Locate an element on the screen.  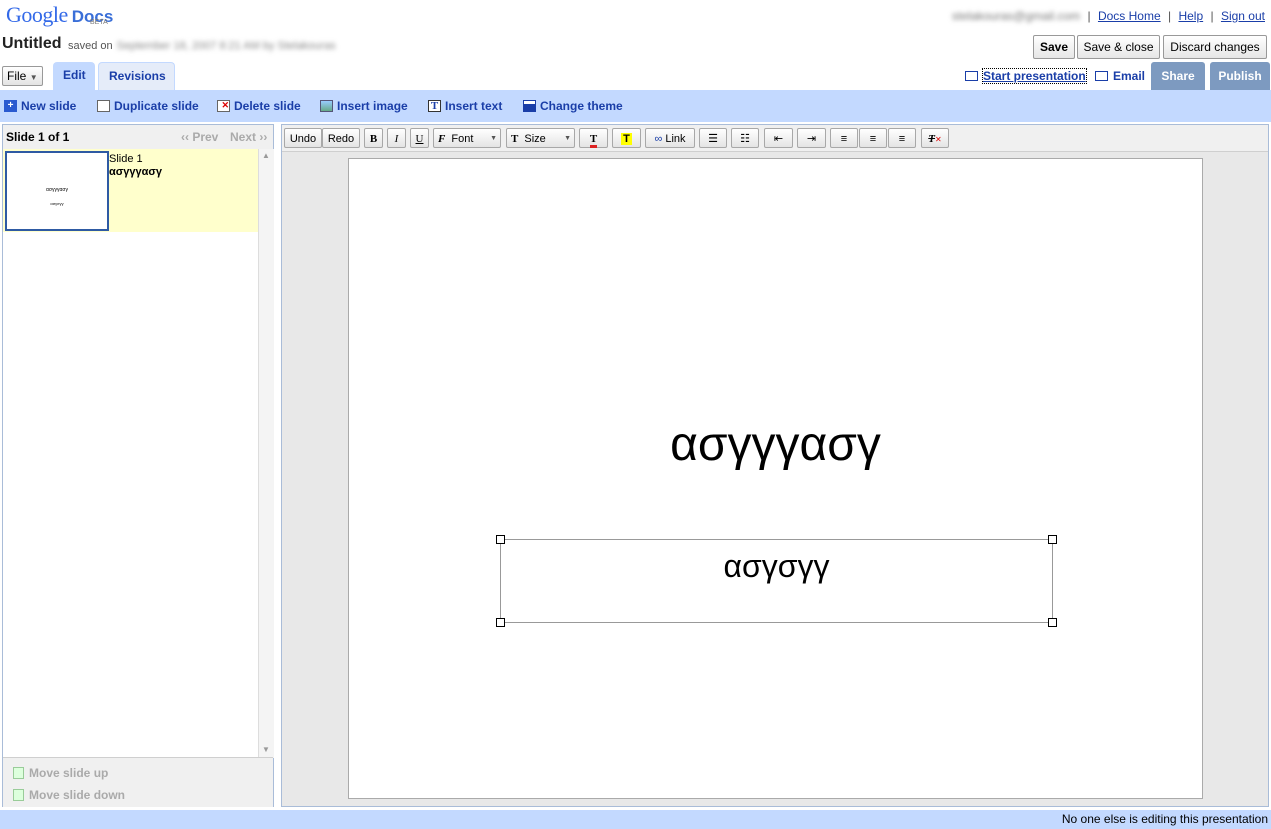
change-theme-label: Change theme is located at coordinates (581, 106).